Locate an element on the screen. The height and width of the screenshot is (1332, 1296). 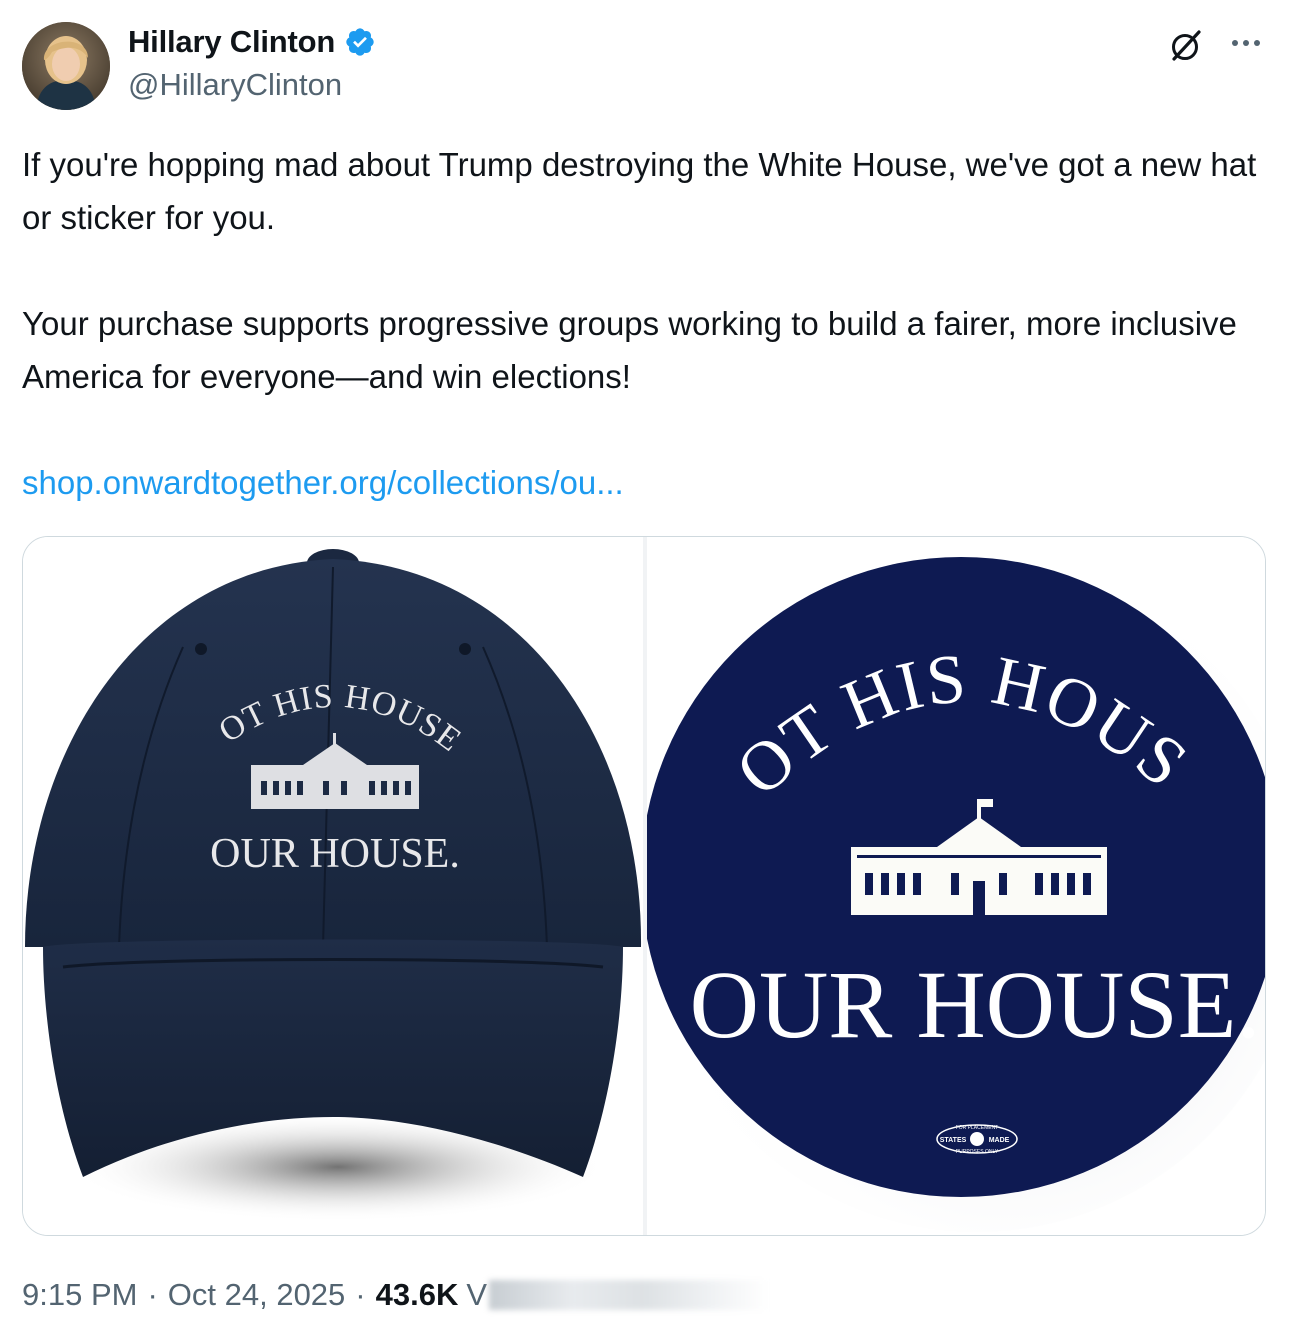
svg-text: PURPOSES ONLY is located at coordinates (977, 1152).